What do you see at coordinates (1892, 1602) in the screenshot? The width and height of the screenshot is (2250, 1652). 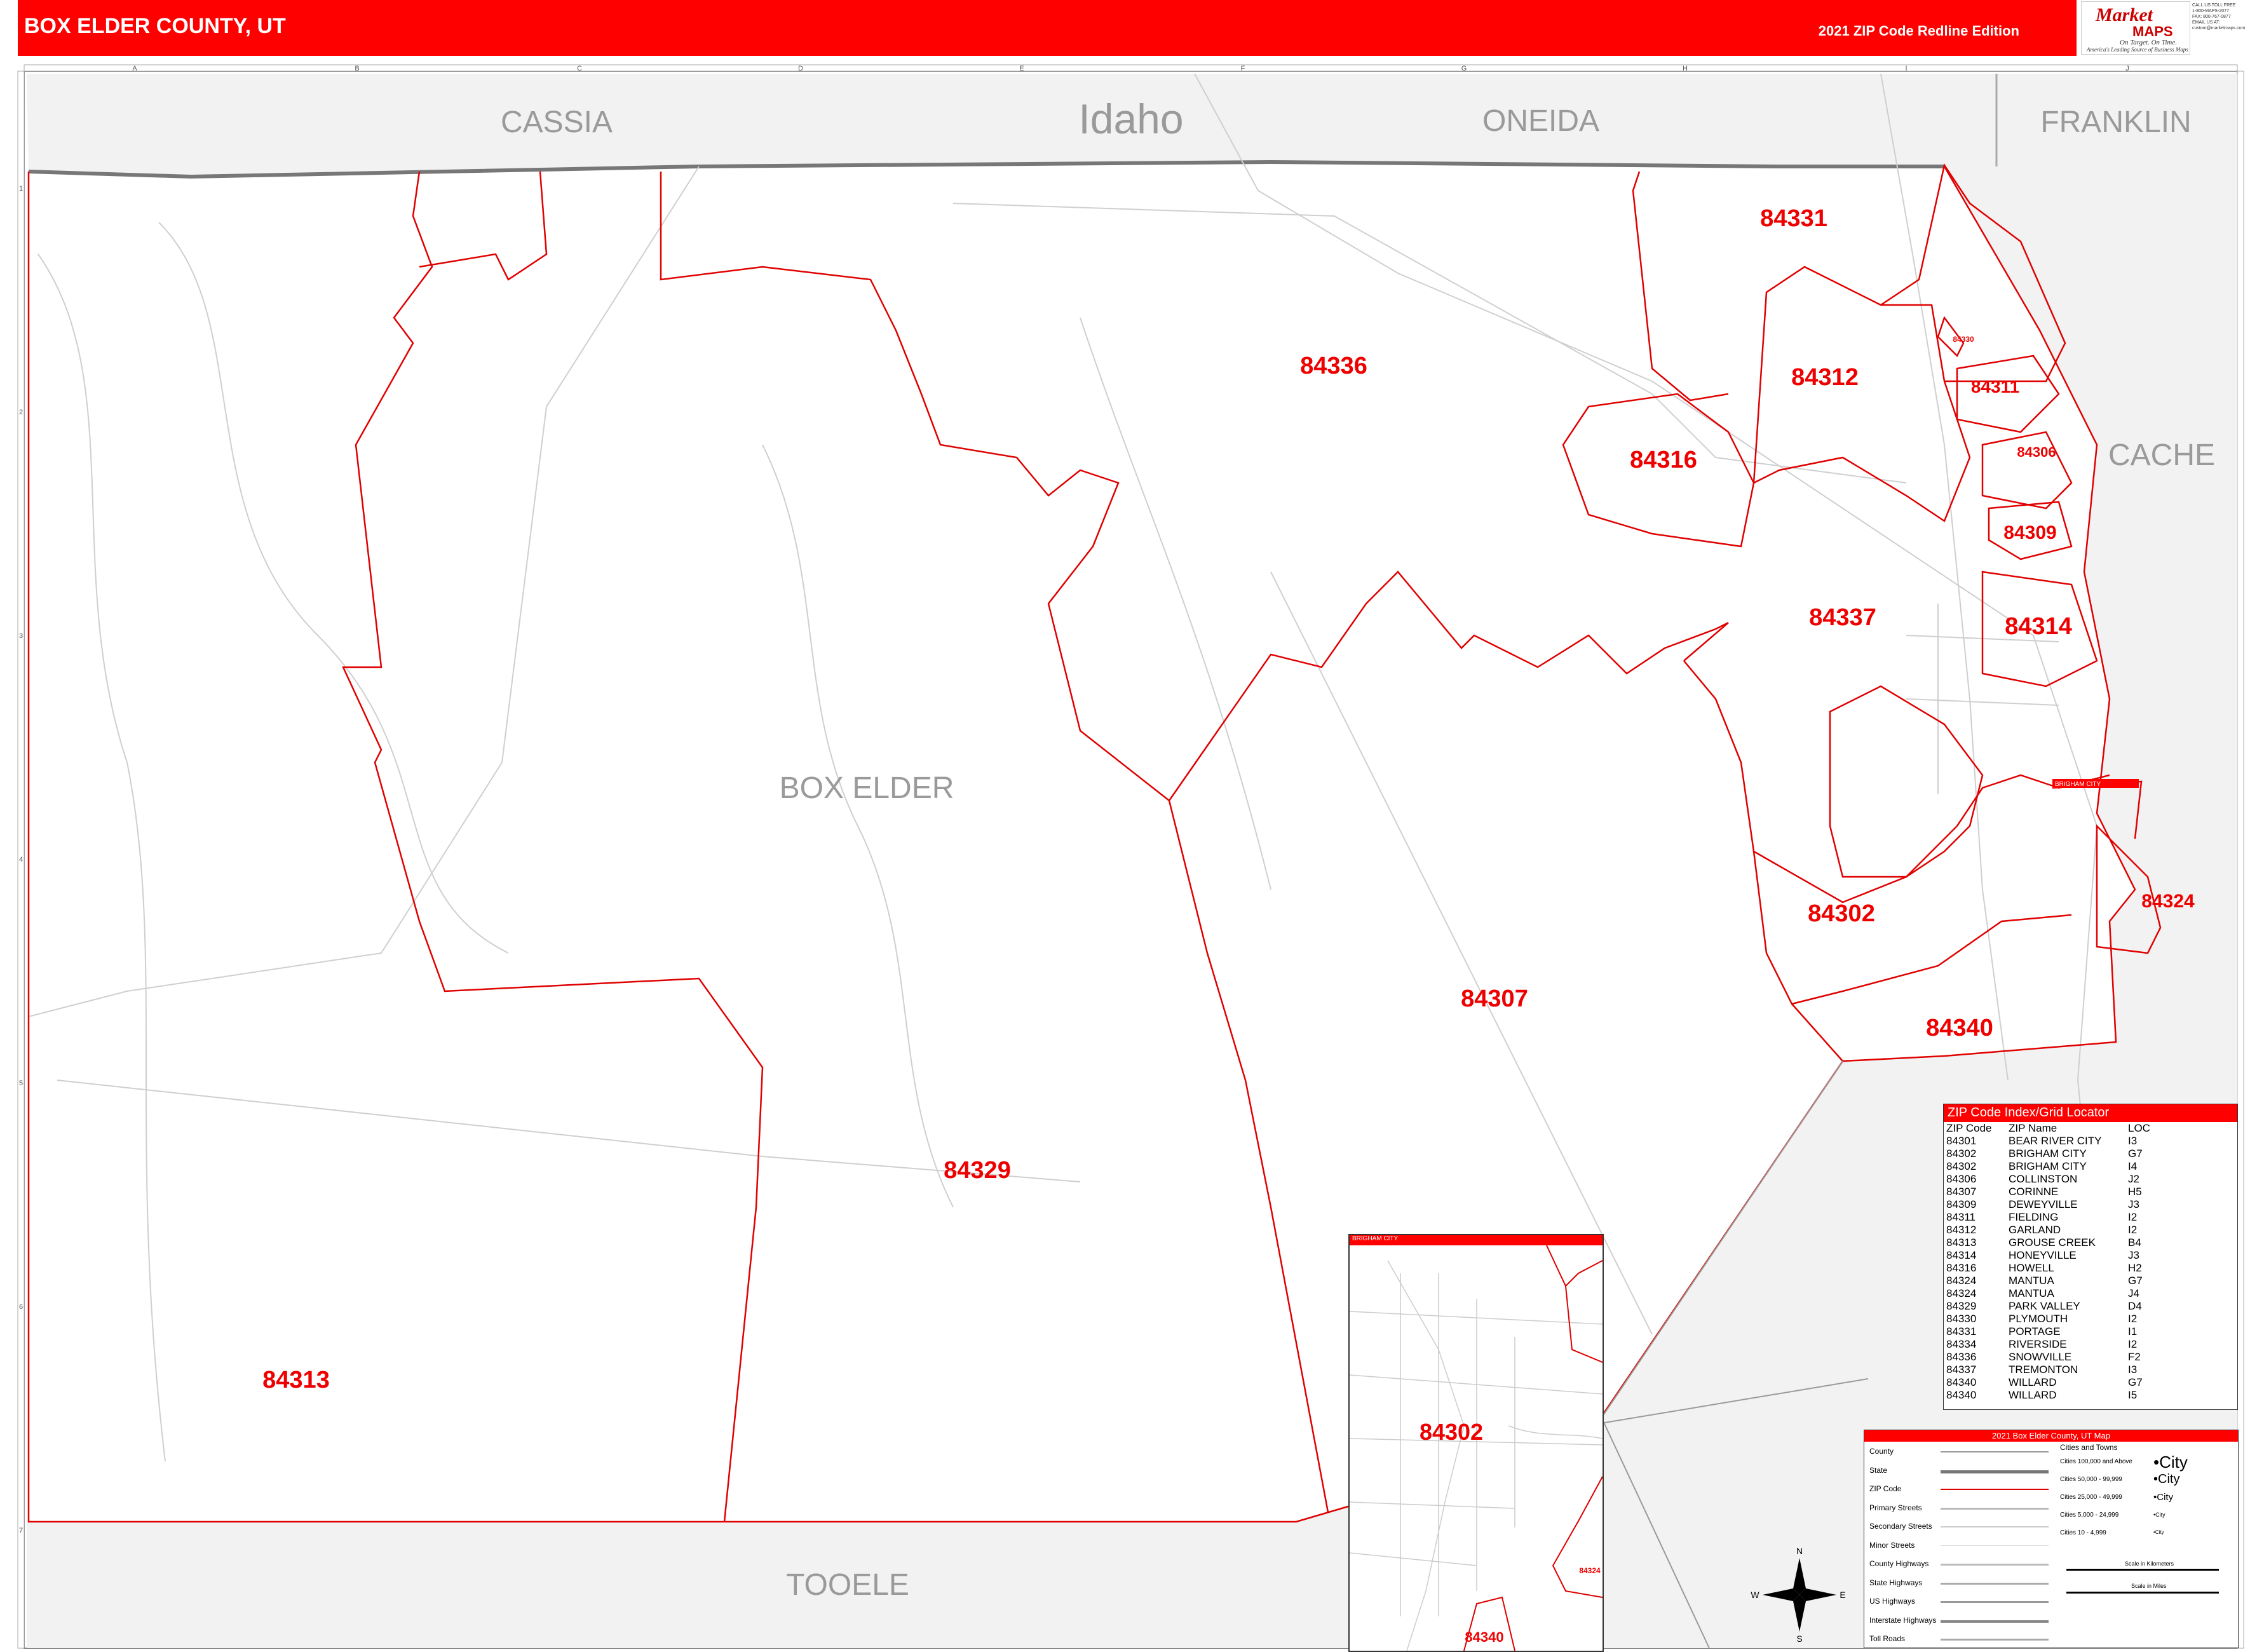 I see `legend-item-label: US Highways` at bounding box center [1892, 1602].